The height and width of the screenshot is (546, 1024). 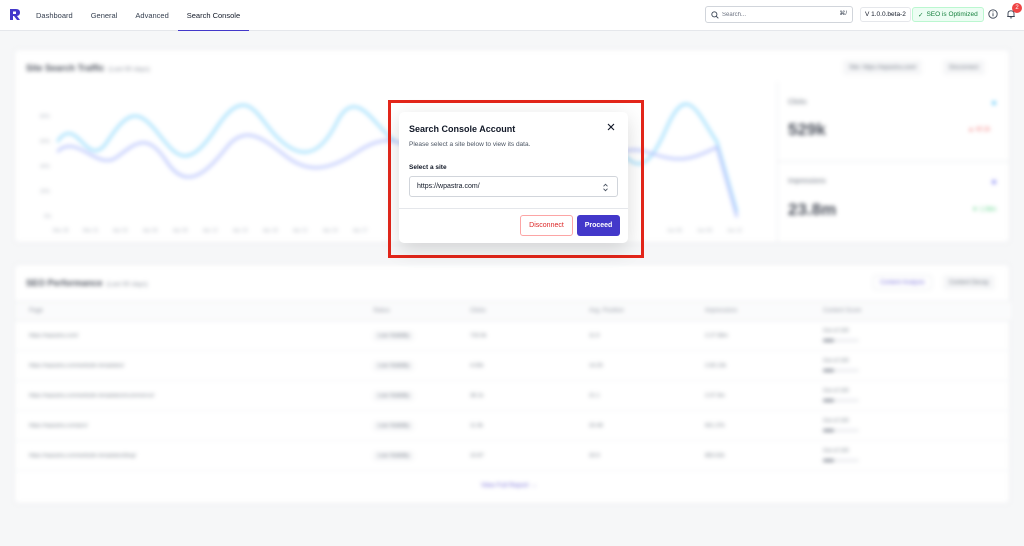 I want to click on search-box: ⌘/, so click(x=779, y=14).